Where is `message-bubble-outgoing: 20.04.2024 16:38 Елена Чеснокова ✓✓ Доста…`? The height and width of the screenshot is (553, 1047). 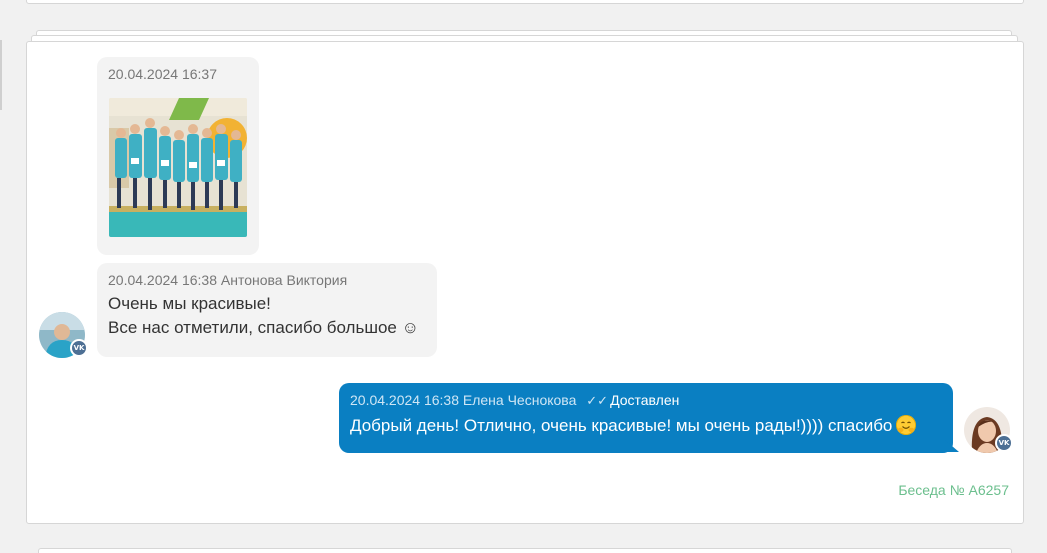 message-bubble-outgoing: 20.04.2024 16:38 Елена Чеснокова ✓✓ Доста… is located at coordinates (646, 418).